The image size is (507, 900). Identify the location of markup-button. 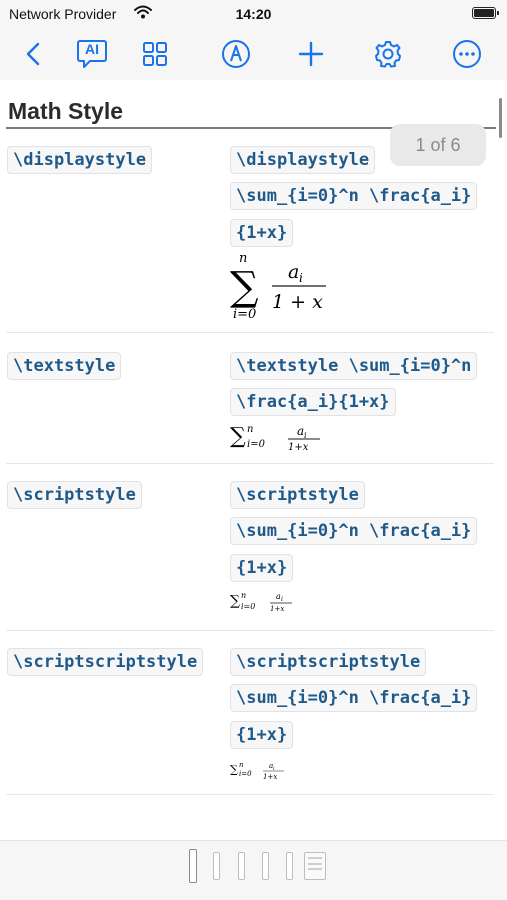
(236, 54).